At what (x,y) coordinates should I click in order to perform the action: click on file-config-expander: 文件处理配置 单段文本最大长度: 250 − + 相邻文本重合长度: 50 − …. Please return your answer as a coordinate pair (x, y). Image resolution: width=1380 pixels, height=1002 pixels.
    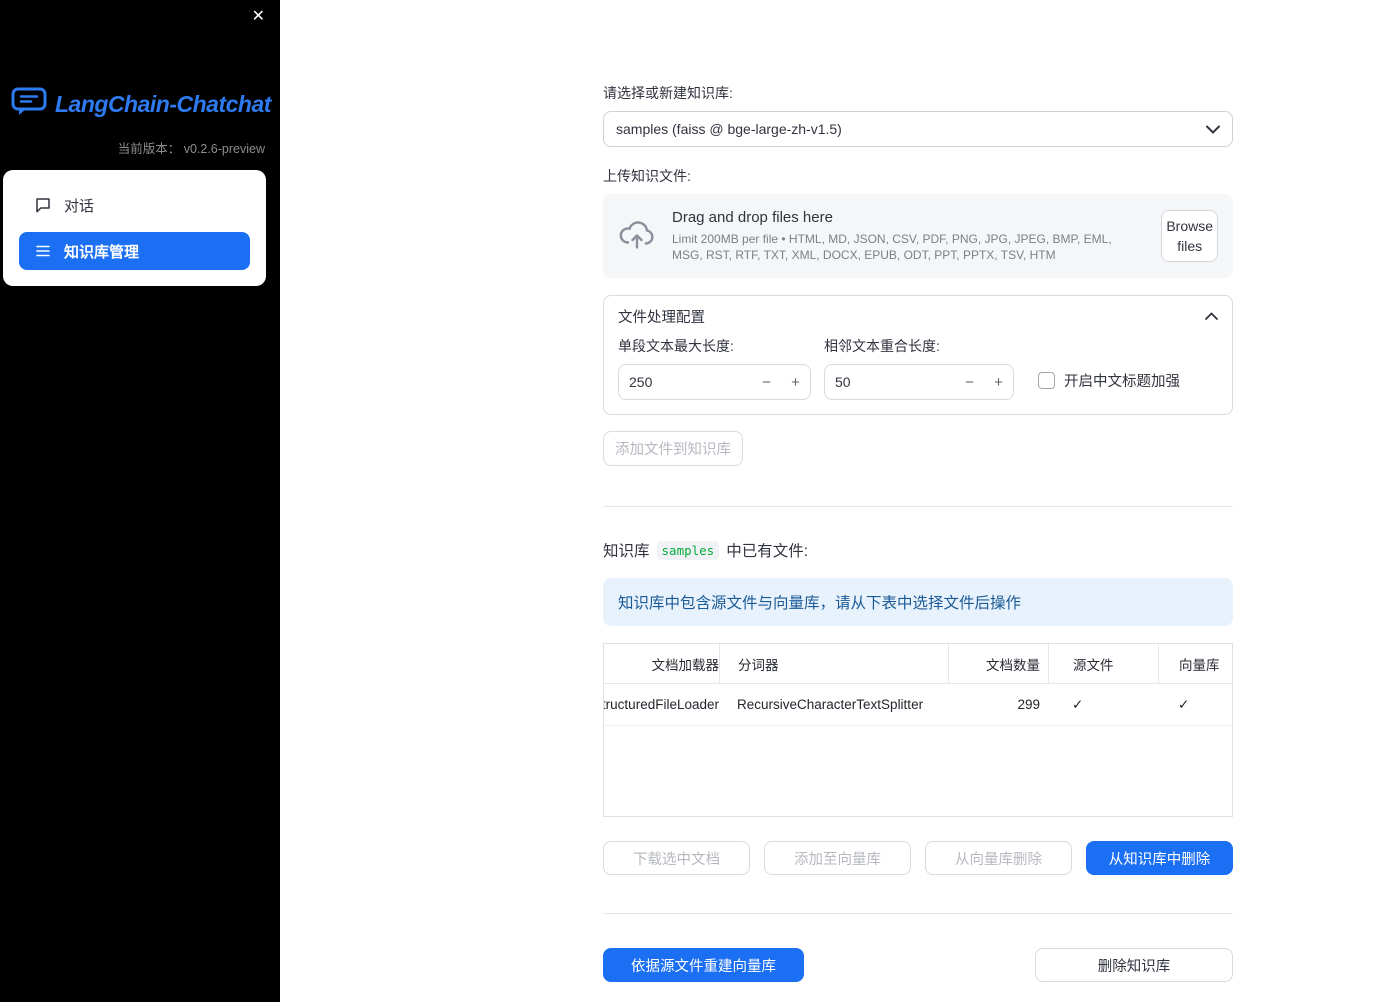
    Looking at the image, I should click on (918, 355).